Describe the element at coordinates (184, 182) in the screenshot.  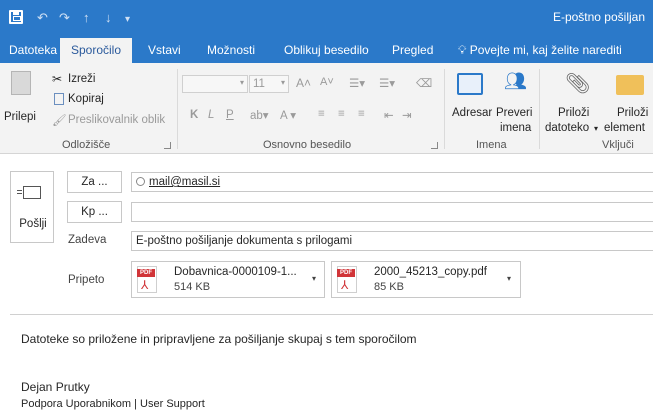
I see `to-recipient: mail@masil.si` at that location.